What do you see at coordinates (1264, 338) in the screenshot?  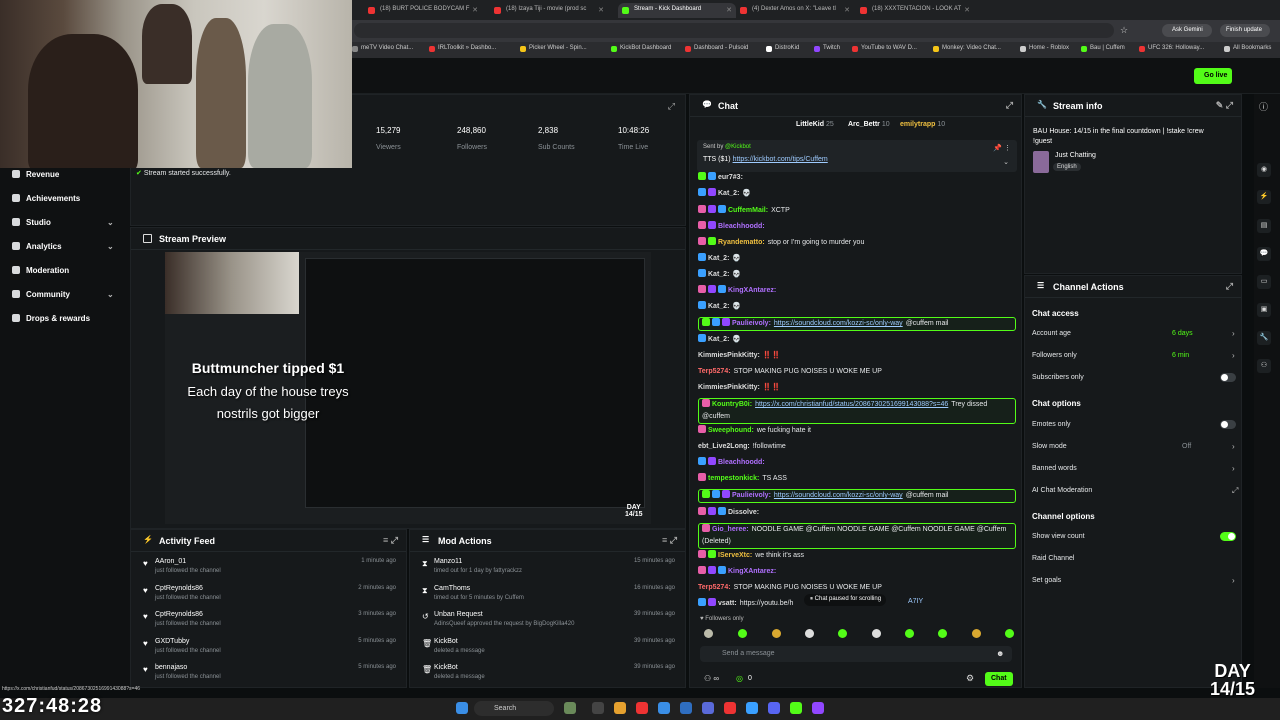 I see `rail-icon: 🔧` at bounding box center [1264, 338].